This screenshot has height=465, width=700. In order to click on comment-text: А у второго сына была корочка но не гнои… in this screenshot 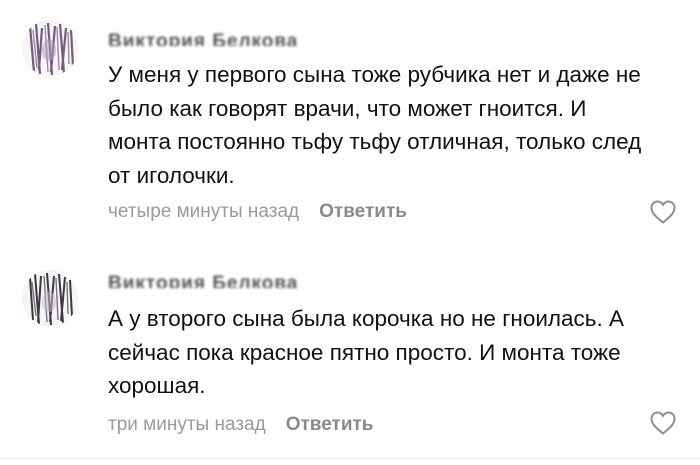, I will do `click(366, 352)`.